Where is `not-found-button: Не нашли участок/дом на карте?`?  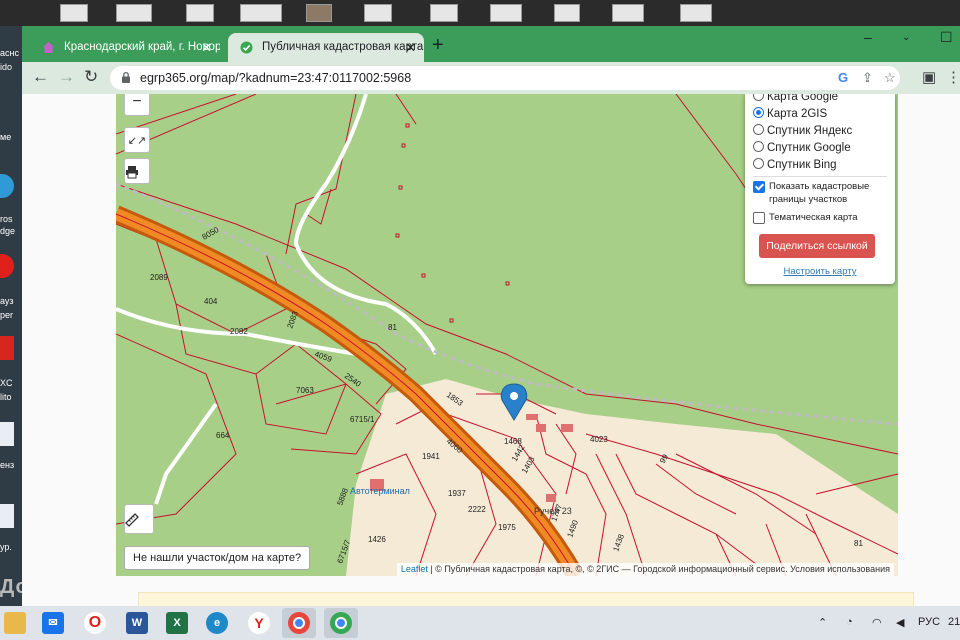 not-found-button: Не нашли участок/дом на карте? is located at coordinates (217, 558).